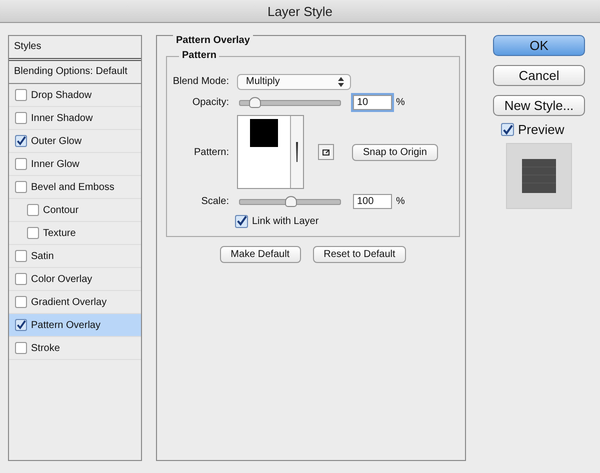  Describe the element at coordinates (65, 325) in the screenshot. I see `style-label: Pattern Overlay` at that location.